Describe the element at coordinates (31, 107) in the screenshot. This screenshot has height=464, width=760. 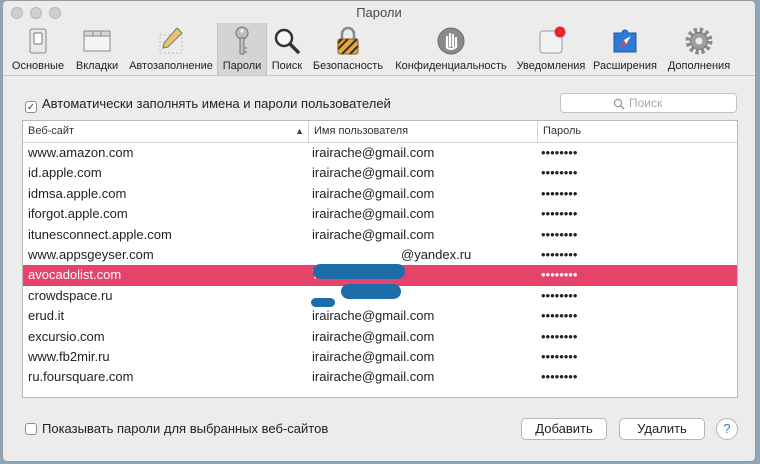
I see `autofill-checkbox: ✓` at that location.